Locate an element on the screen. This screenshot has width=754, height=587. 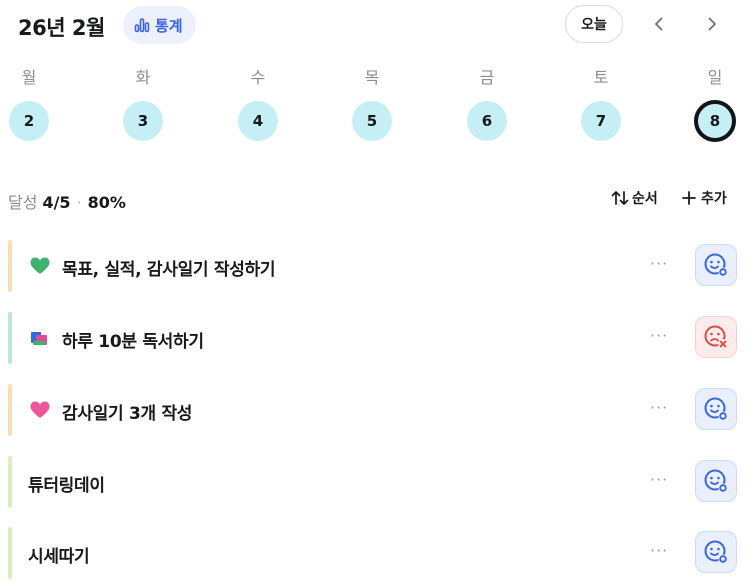
task-title: 하루 10분 독서하기 is located at coordinates (133, 342).